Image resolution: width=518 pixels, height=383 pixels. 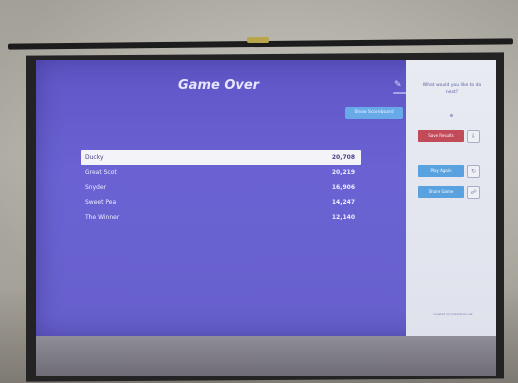 What do you see at coordinates (221, 172) in the screenshot?
I see `table-row: Great Scot 20,219` at bounding box center [221, 172].